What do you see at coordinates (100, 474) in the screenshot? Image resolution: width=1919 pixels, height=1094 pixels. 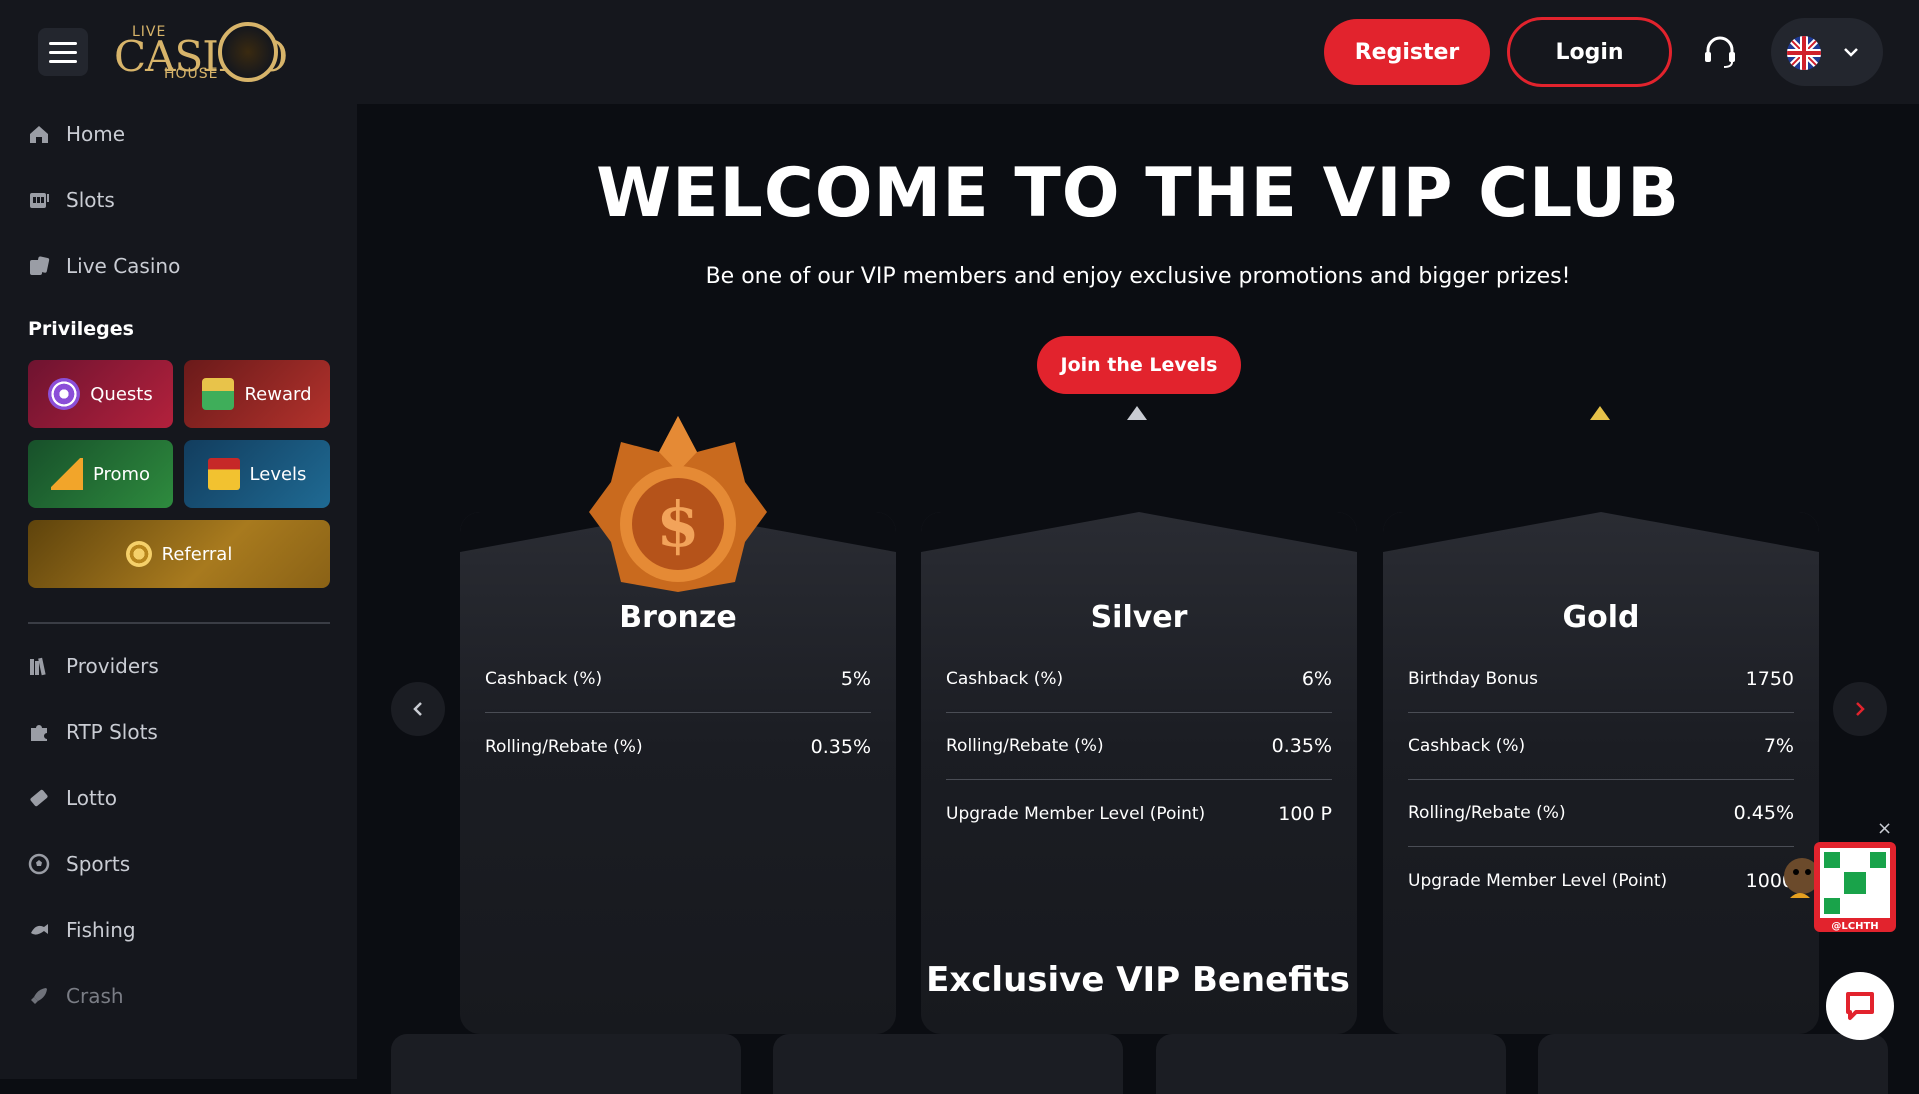 I see `privilege-promo: Promo` at bounding box center [100, 474].